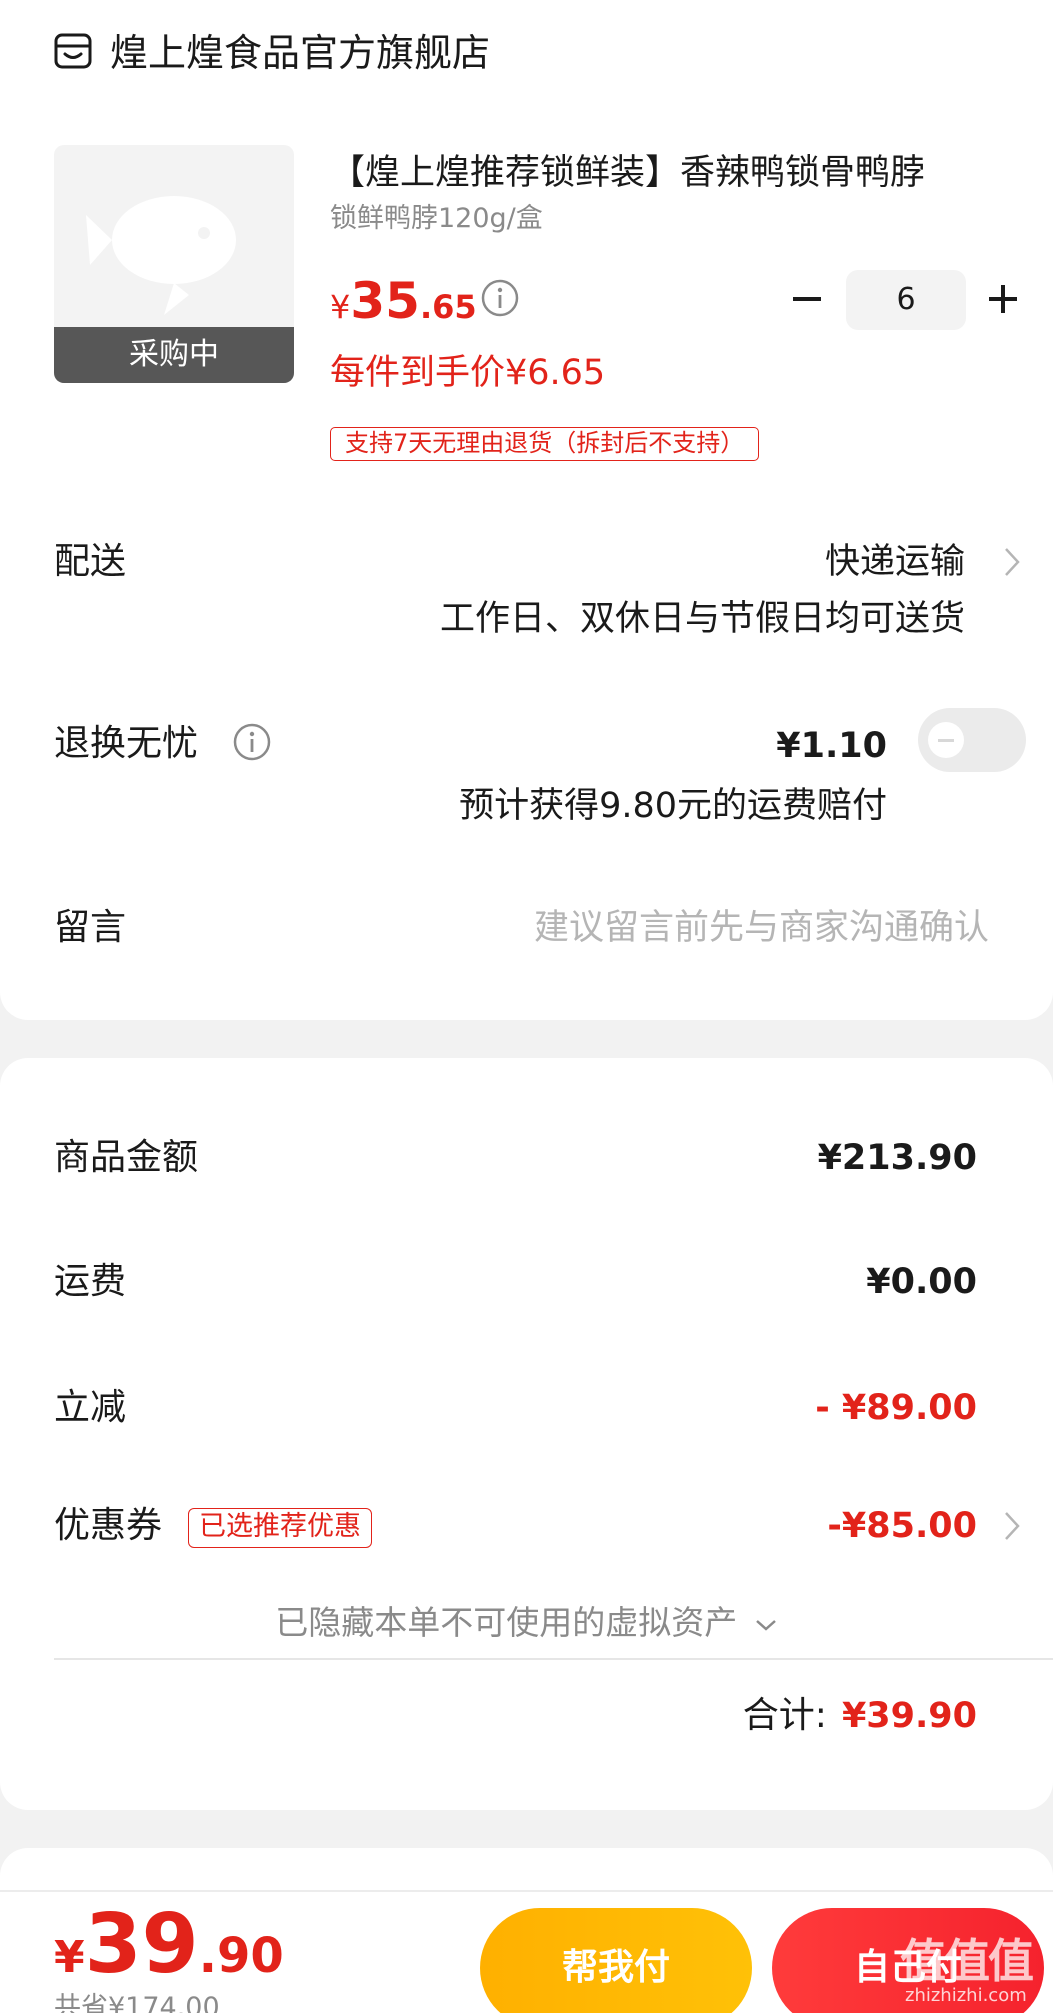 The image size is (1053, 2013). Describe the element at coordinates (909, 1716) in the screenshot. I see `total-value: ¥39.90` at that location.